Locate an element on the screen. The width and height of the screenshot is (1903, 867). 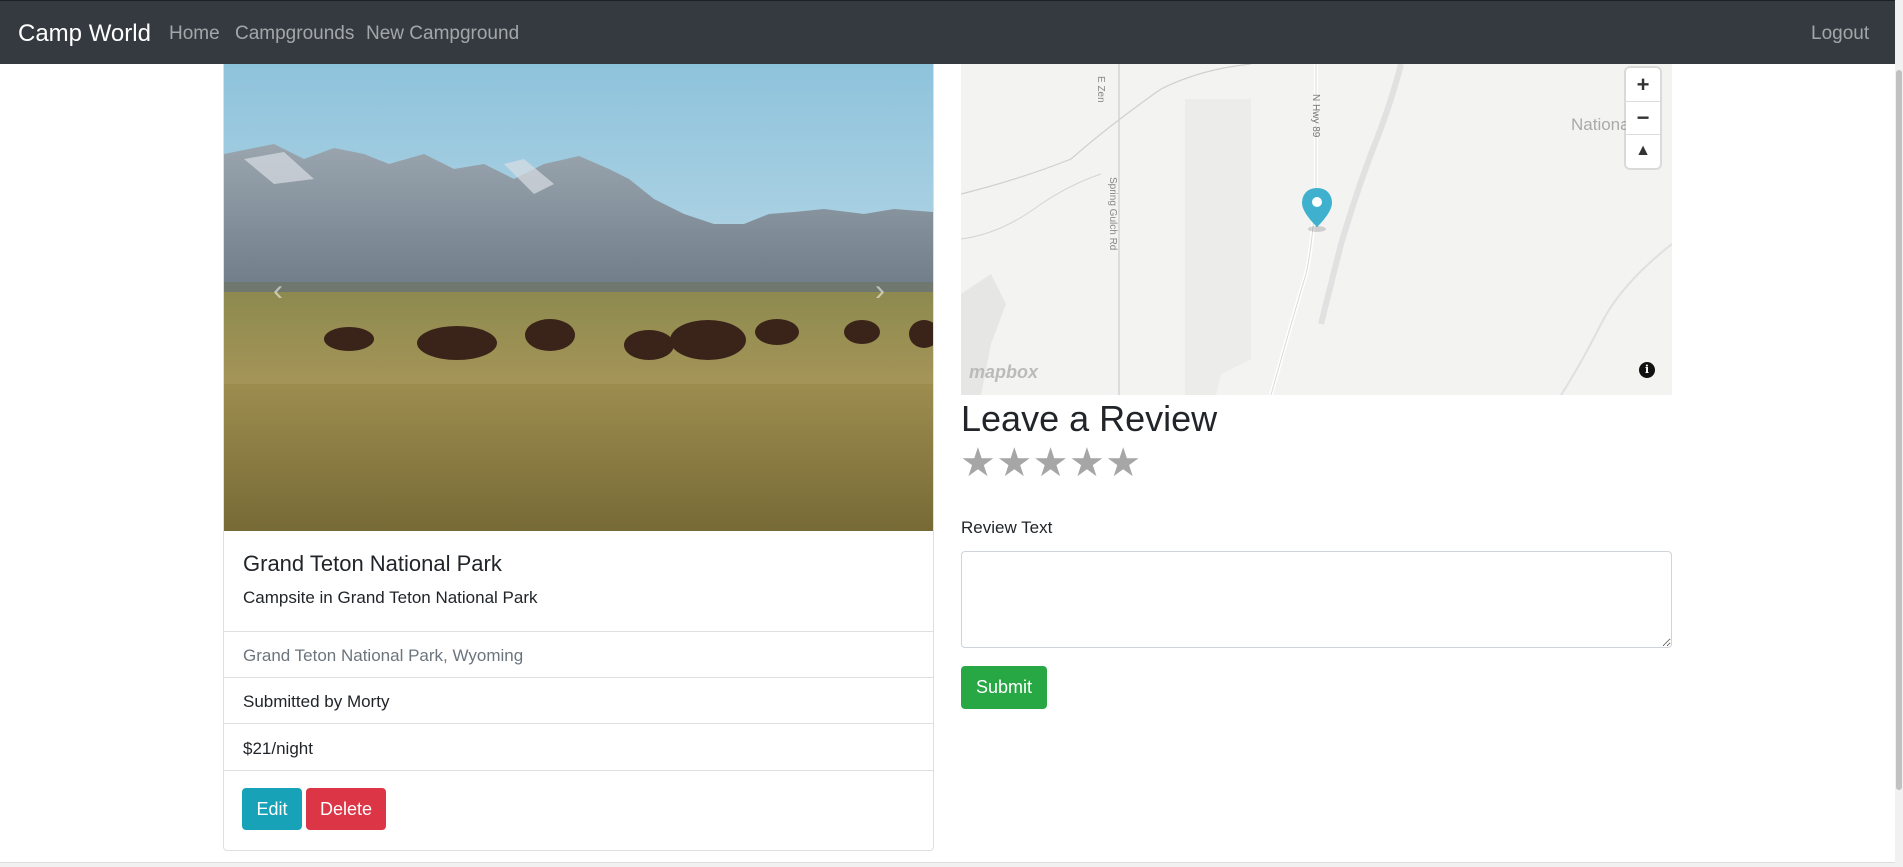
zoom-in-button: + is located at coordinates (1643, 85).